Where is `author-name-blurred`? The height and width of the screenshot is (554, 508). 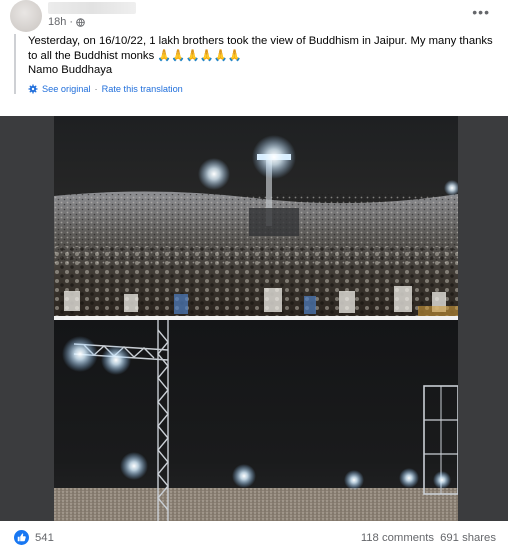 author-name-blurred is located at coordinates (92, 8).